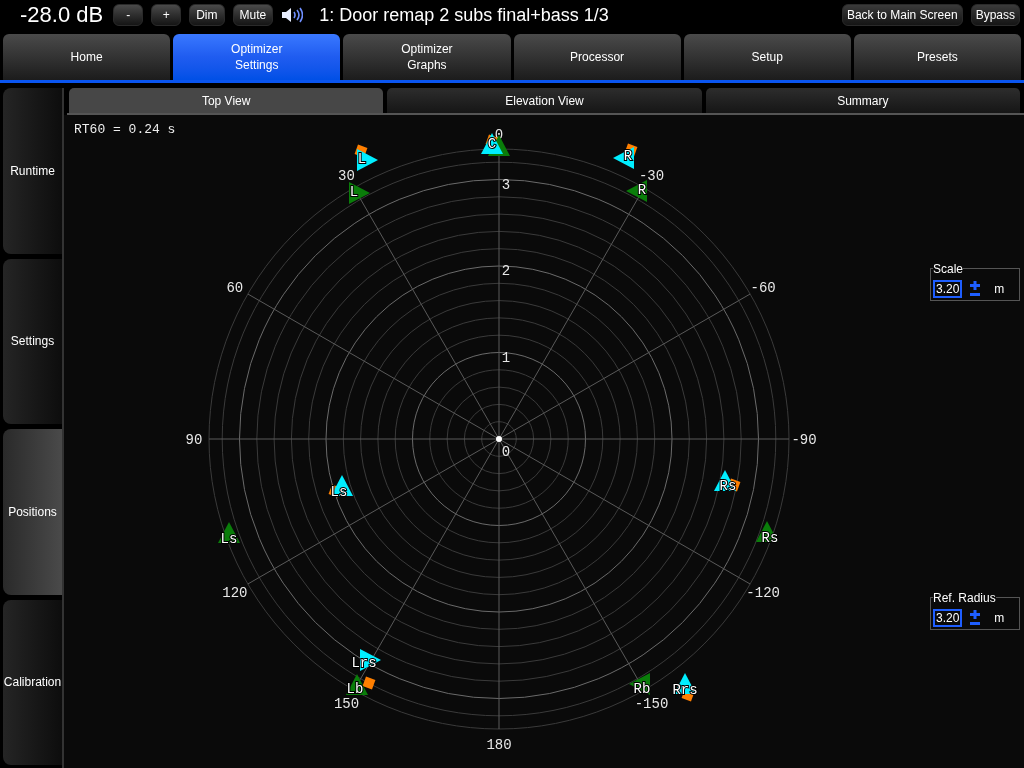 The height and width of the screenshot is (768, 1024). Describe the element at coordinates (640, 685) in the screenshot. I see `speaker-marker: Rb` at that location.